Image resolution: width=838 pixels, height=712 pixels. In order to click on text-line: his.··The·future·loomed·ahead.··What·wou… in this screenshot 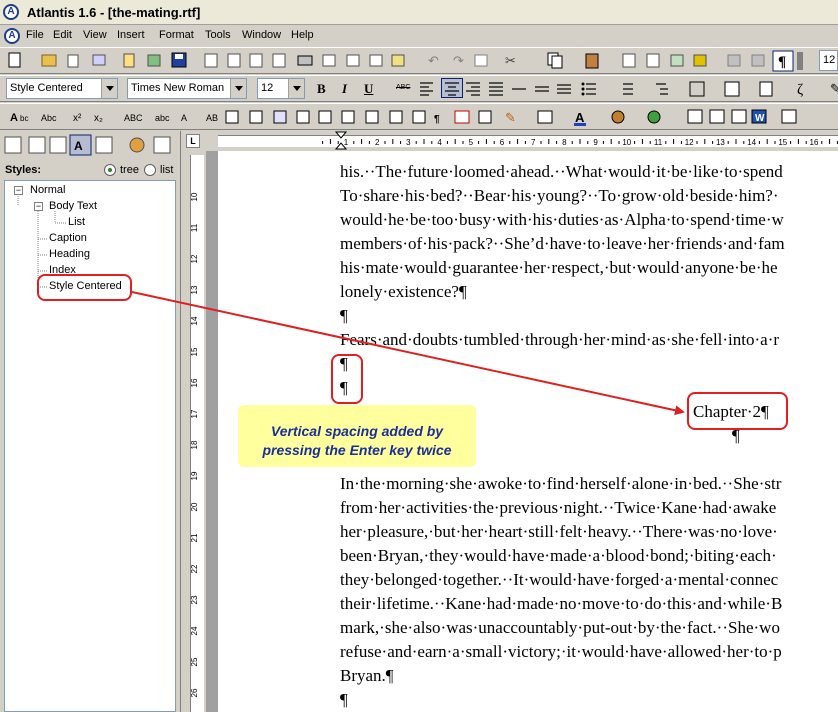, I will do `click(561, 171)`.